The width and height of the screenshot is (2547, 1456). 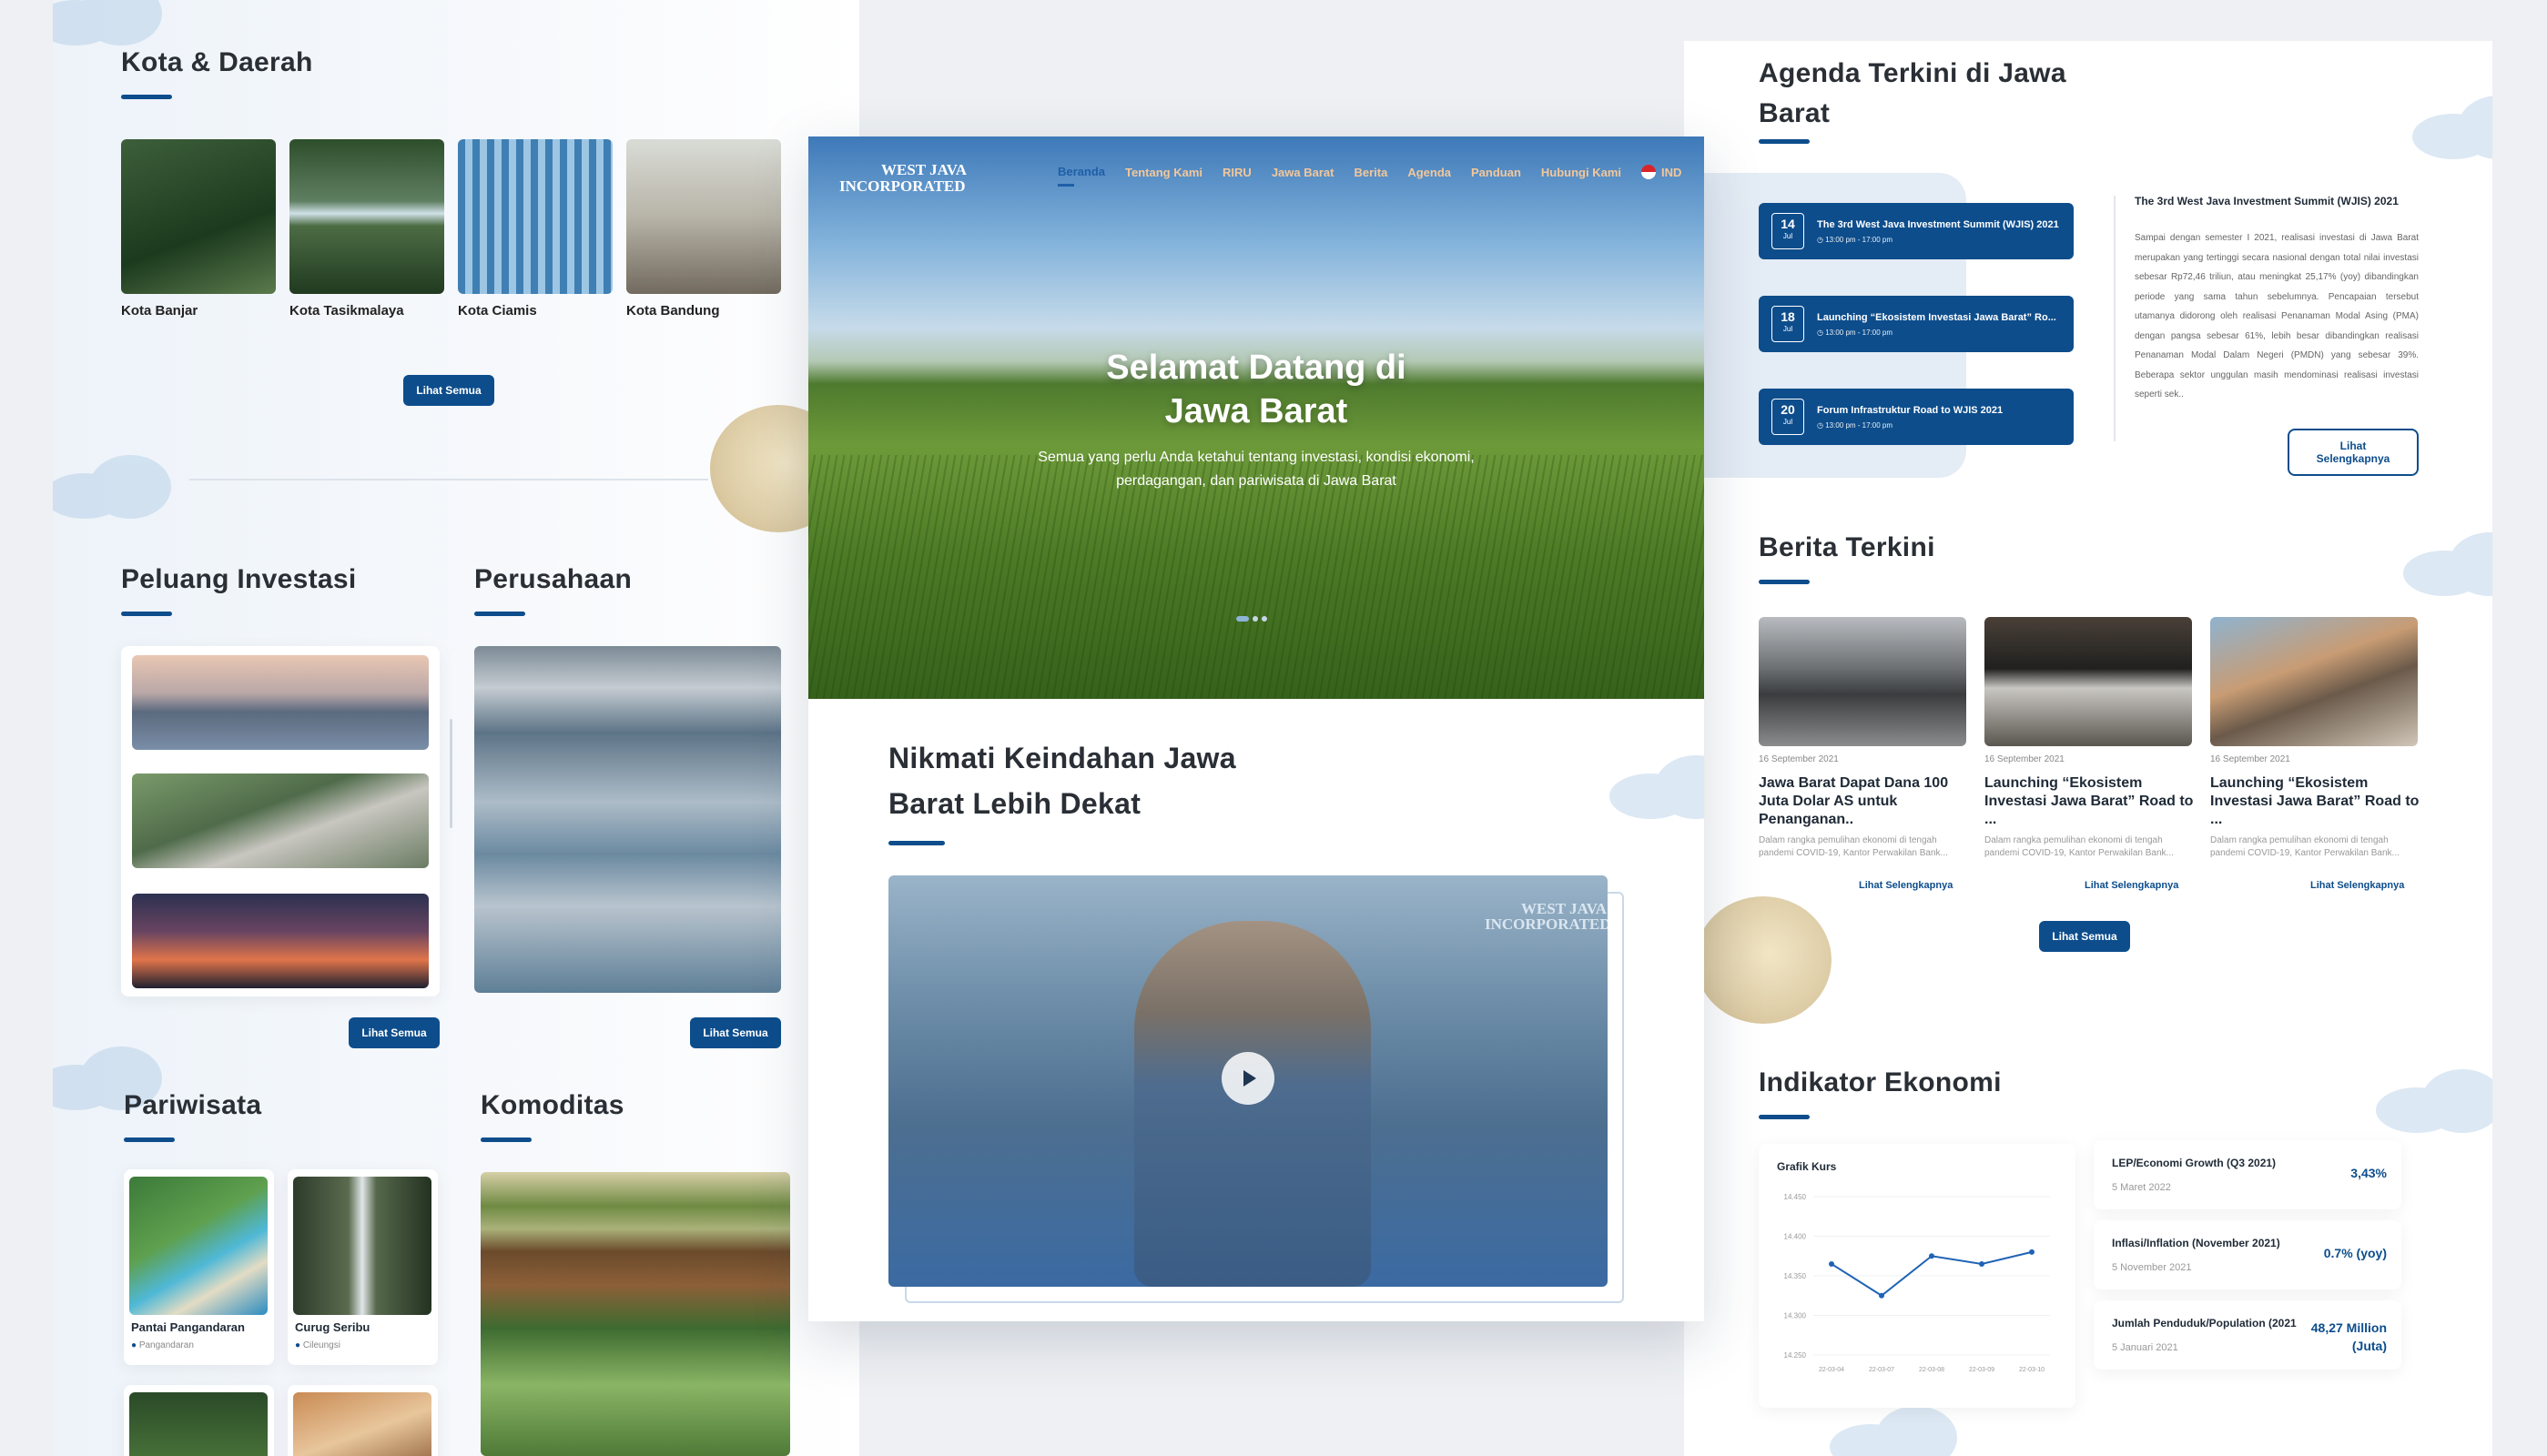 I want to click on watermark-line: INCORPORATED, so click(x=1547, y=924).